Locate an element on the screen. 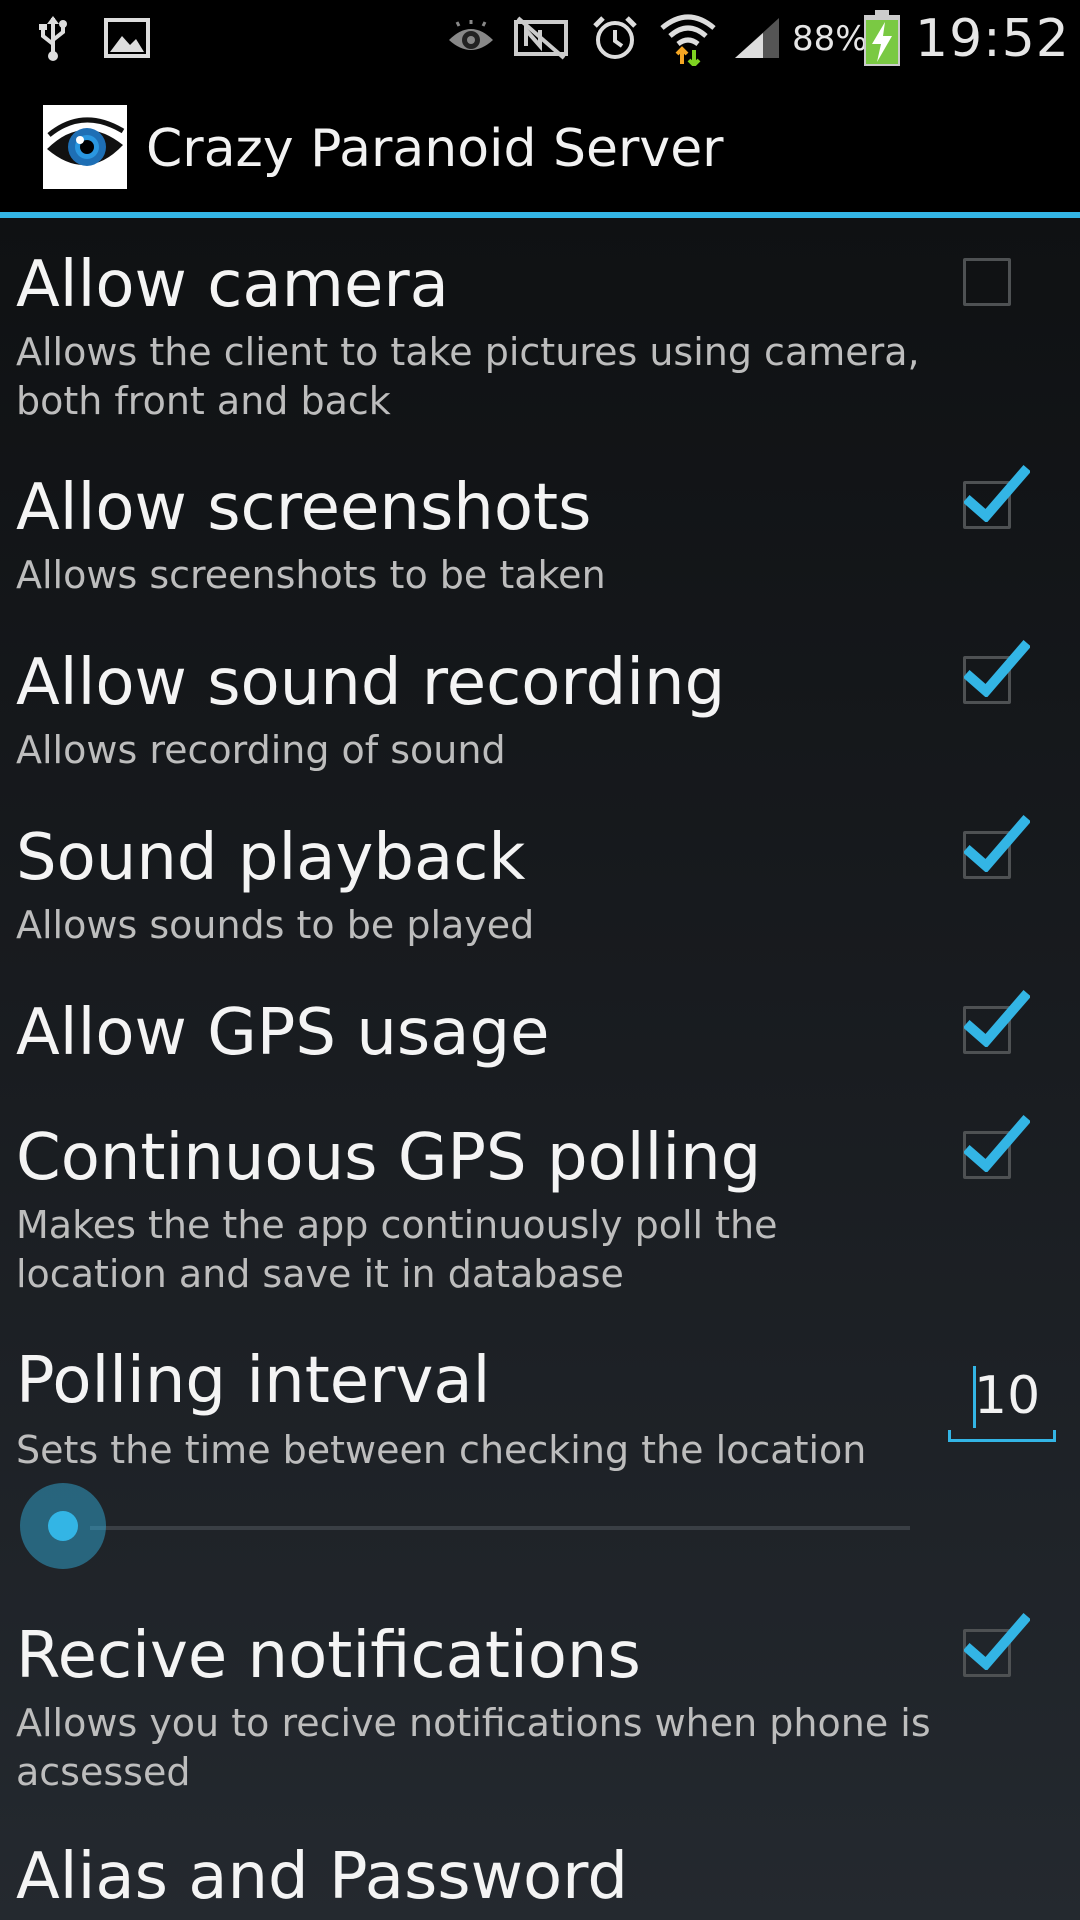 The width and height of the screenshot is (1080, 1920). polling-interval-value: 10 is located at coordinates (1007, 1396).